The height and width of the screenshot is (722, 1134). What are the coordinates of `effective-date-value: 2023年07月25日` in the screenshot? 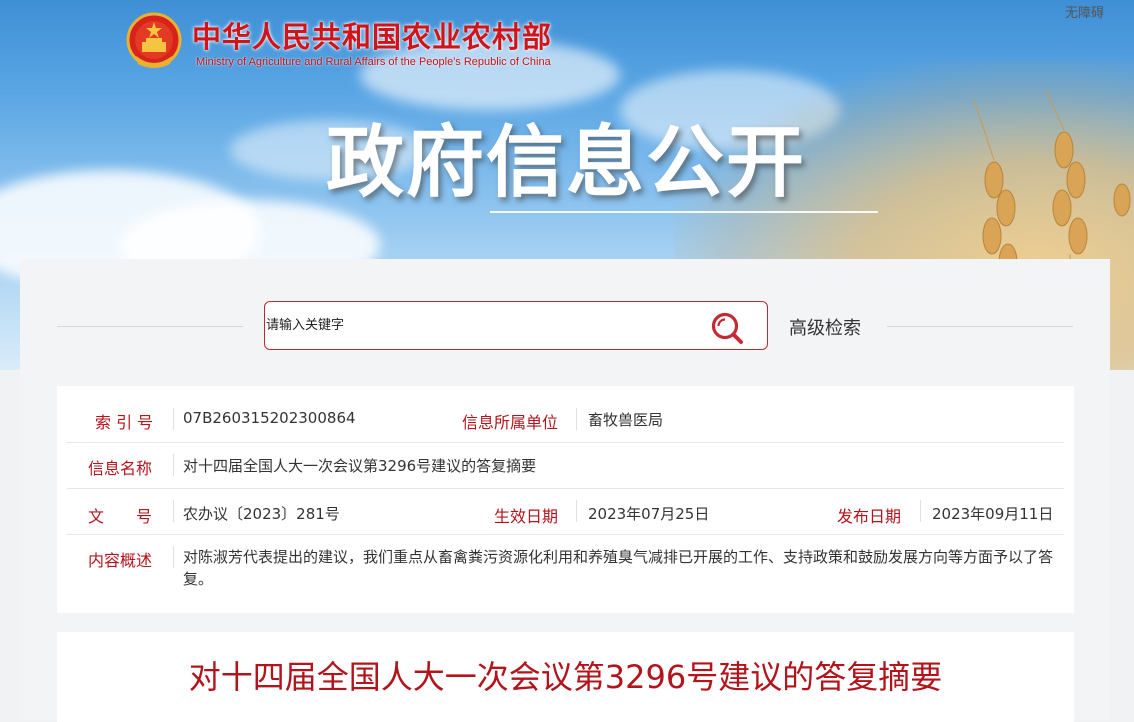 It's located at (649, 514).